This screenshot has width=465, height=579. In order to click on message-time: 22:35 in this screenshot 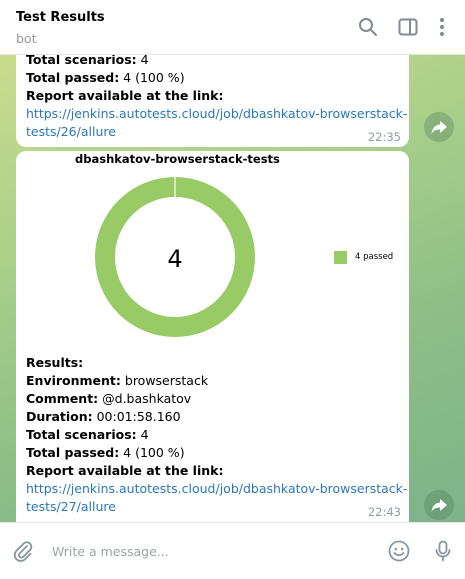, I will do `click(384, 137)`.